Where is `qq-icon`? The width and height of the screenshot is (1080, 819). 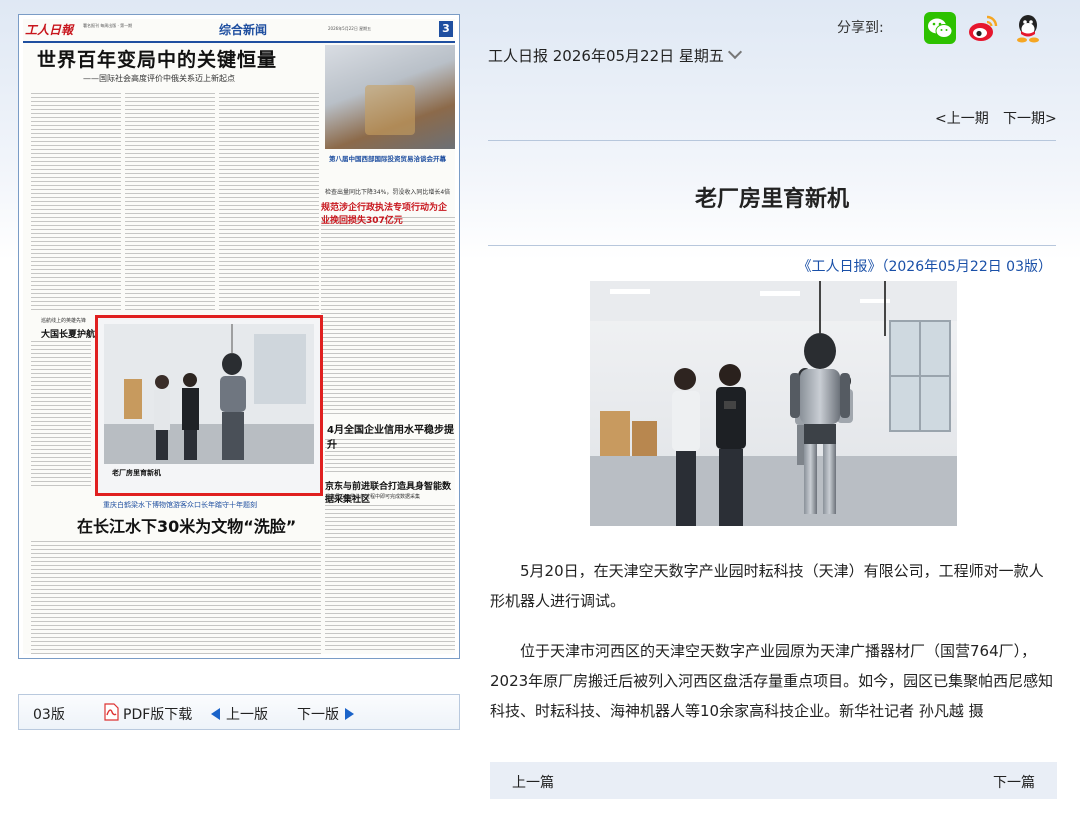 qq-icon is located at coordinates (1028, 28).